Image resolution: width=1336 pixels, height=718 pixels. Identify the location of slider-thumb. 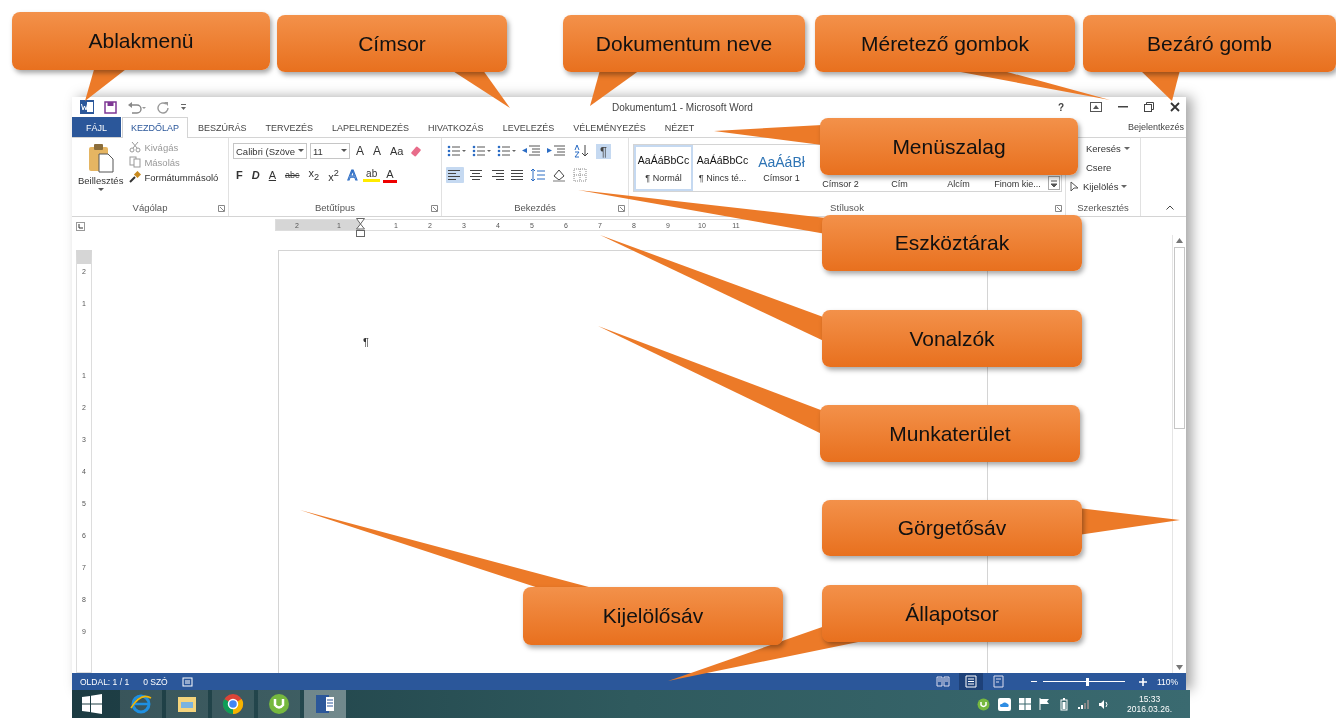
(1087, 681).